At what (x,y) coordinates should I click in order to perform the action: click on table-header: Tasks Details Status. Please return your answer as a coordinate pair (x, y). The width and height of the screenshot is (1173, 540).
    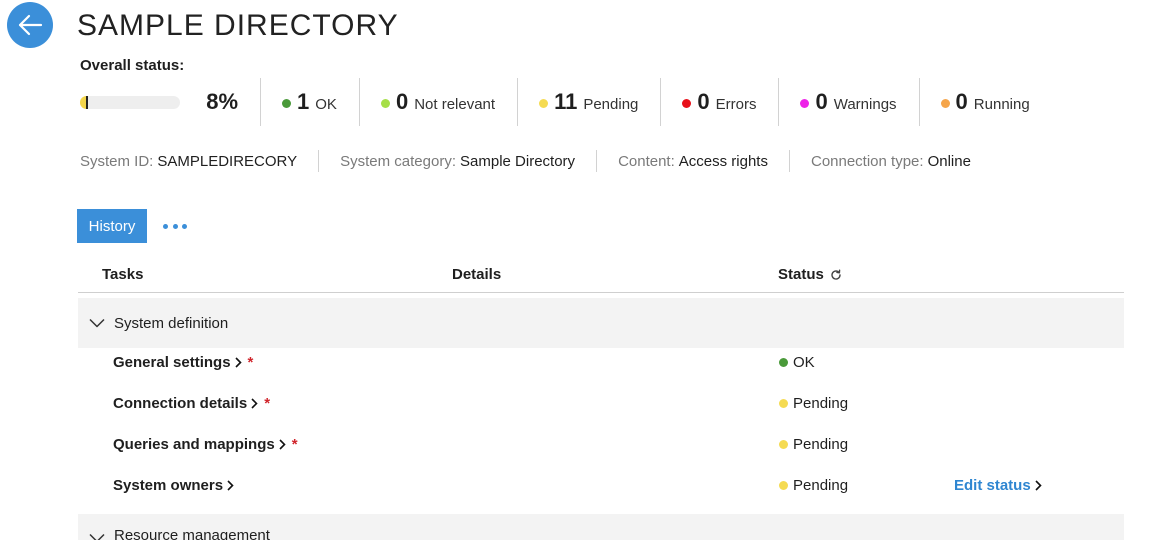
    Looking at the image, I should click on (601, 276).